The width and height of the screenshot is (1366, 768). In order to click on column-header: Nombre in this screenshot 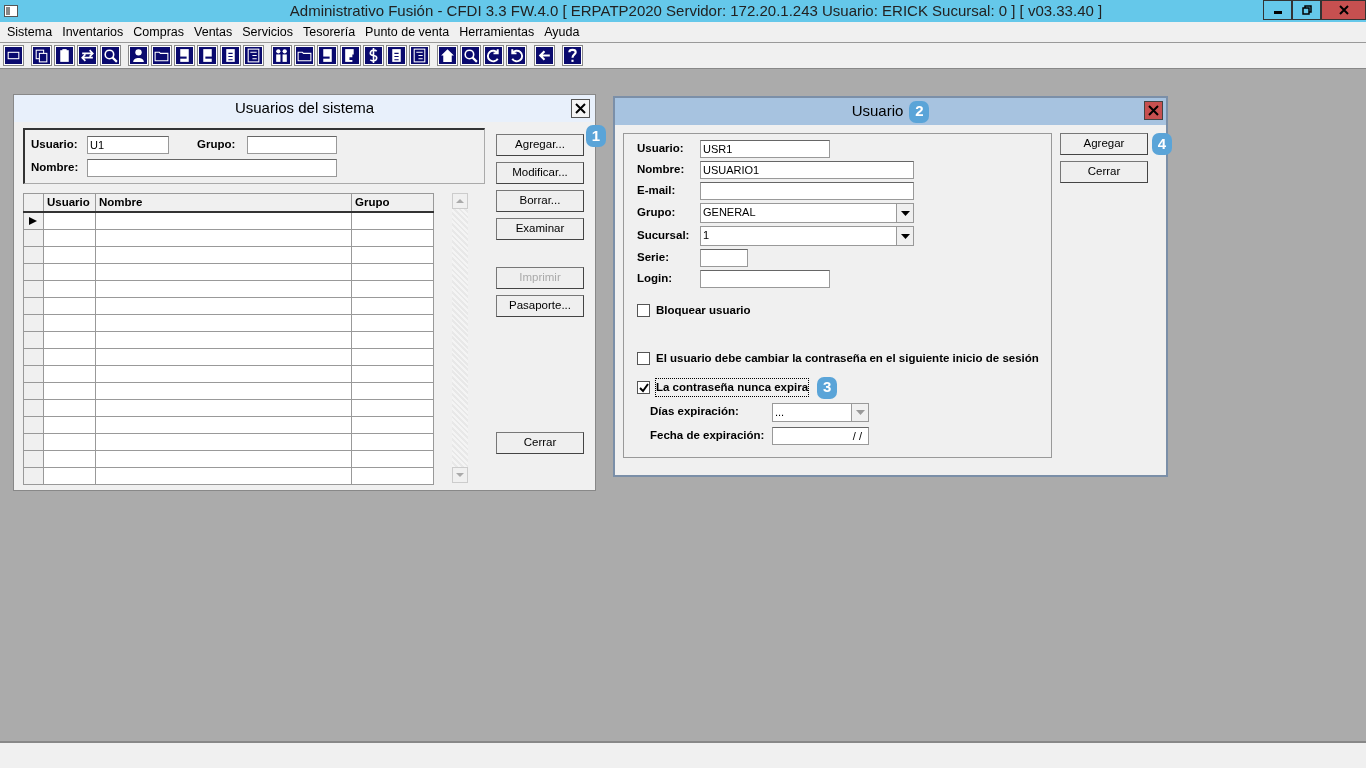, I will do `click(223, 203)`.